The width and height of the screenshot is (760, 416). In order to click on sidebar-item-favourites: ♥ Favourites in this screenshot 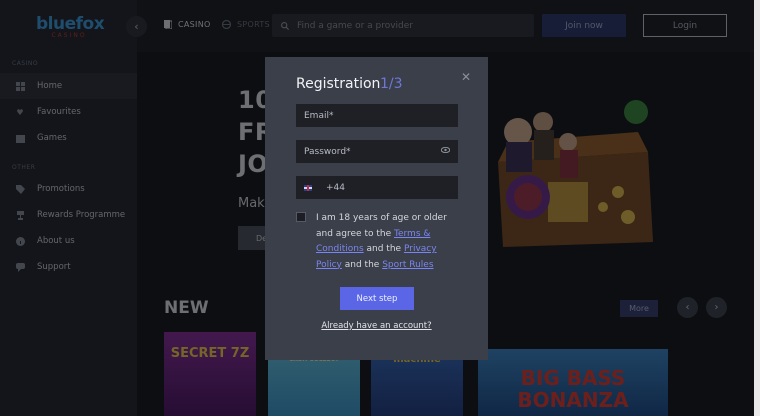, I will do `click(68, 112)`.